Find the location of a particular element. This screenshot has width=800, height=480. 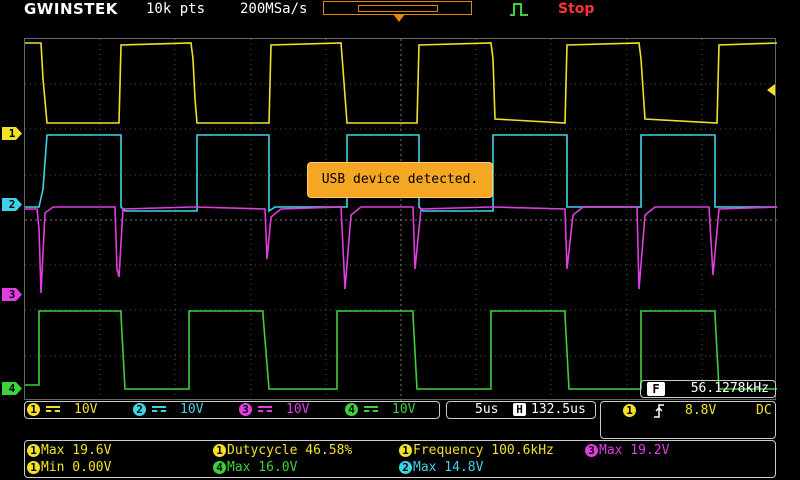

trigger-edge-icon is located at coordinates (519, 9).